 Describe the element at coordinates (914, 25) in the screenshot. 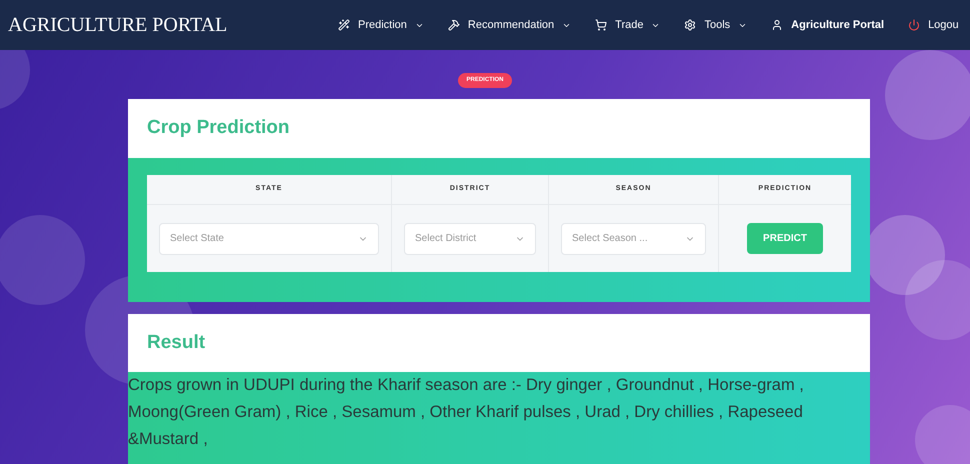

I see `power-icon` at that location.